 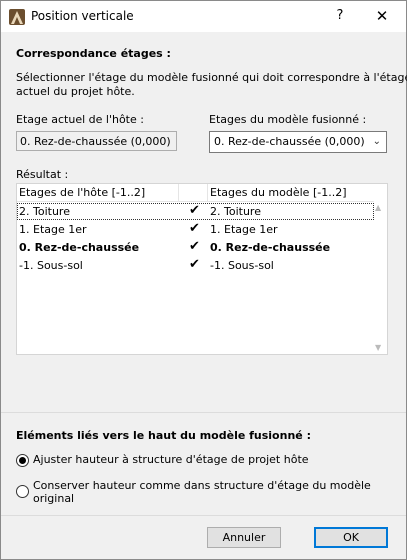 What do you see at coordinates (378, 207) in the screenshot?
I see `scroll-up-icon: ▲` at bounding box center [378, 207].